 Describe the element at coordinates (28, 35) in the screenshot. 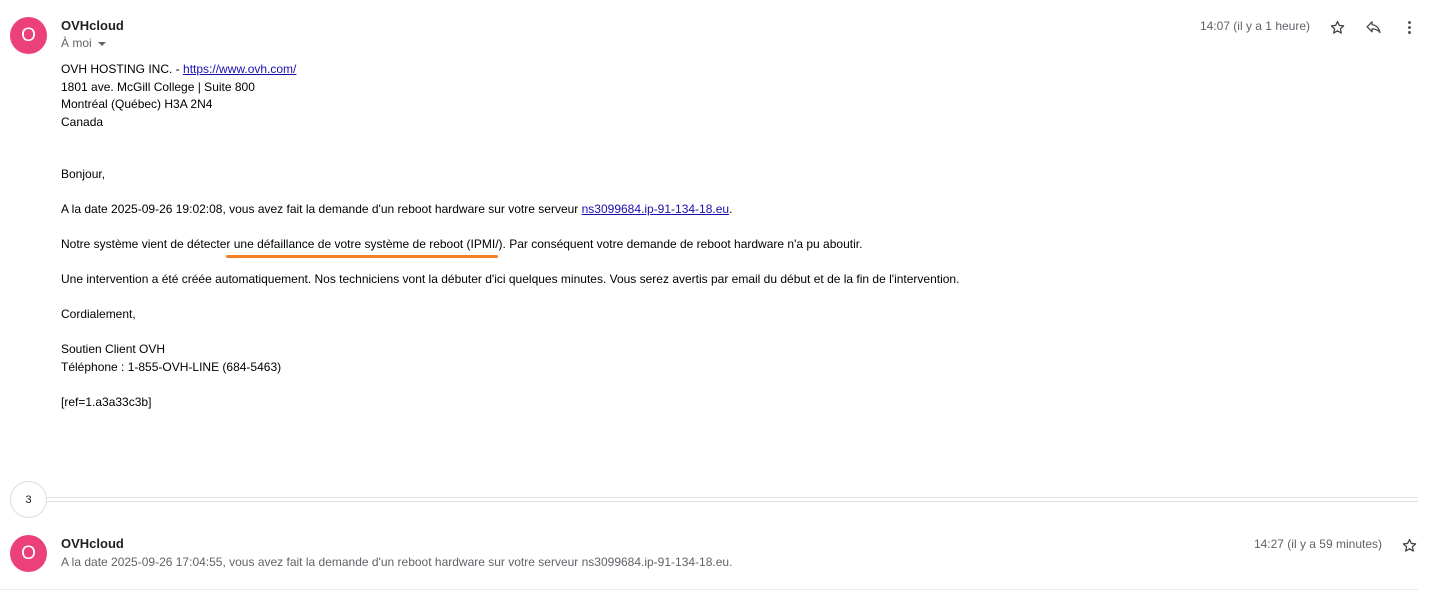

I see `sender-avatar: O` at that location.